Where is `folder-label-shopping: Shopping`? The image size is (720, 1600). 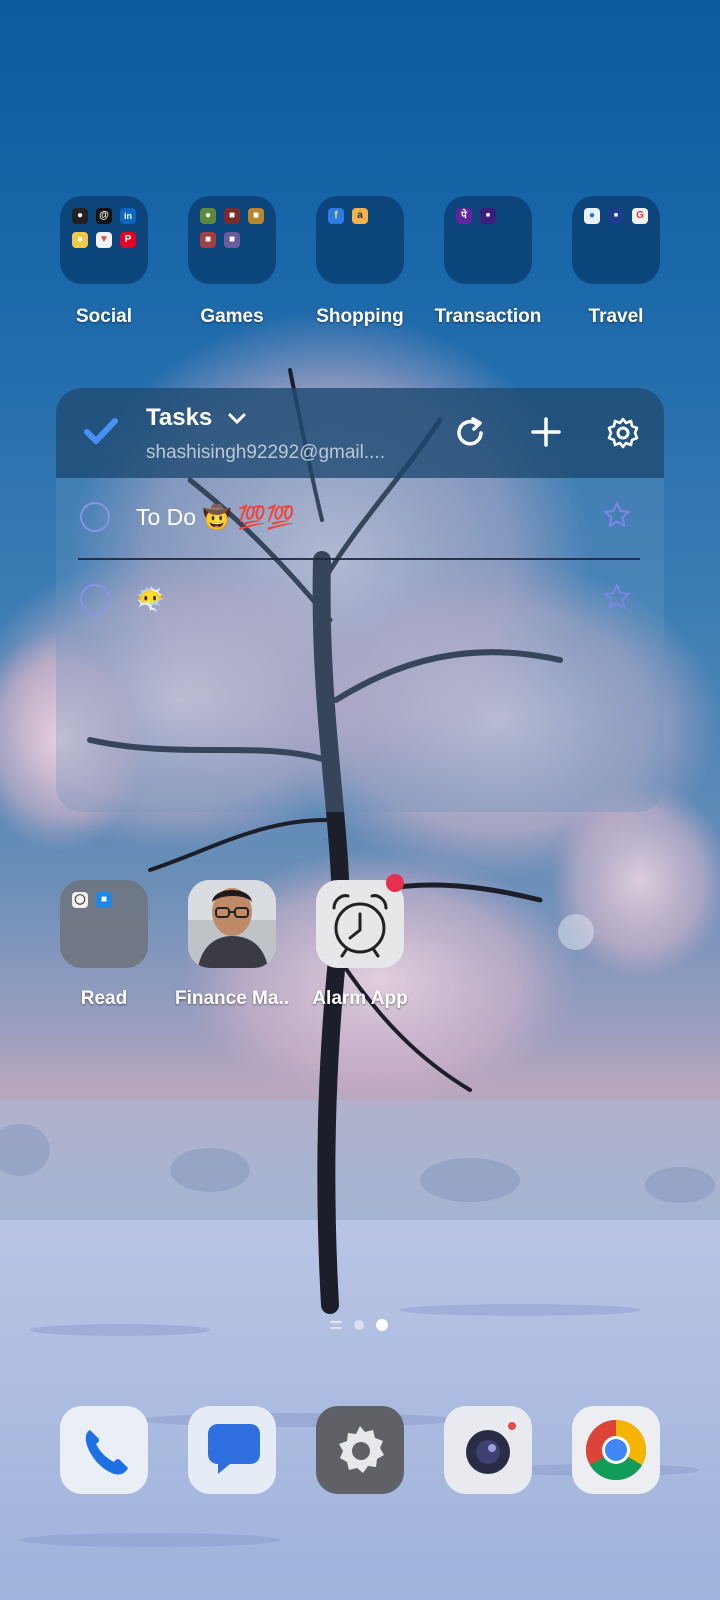
folder-label-shopping: Shopping is located at coordinates (360, 316).